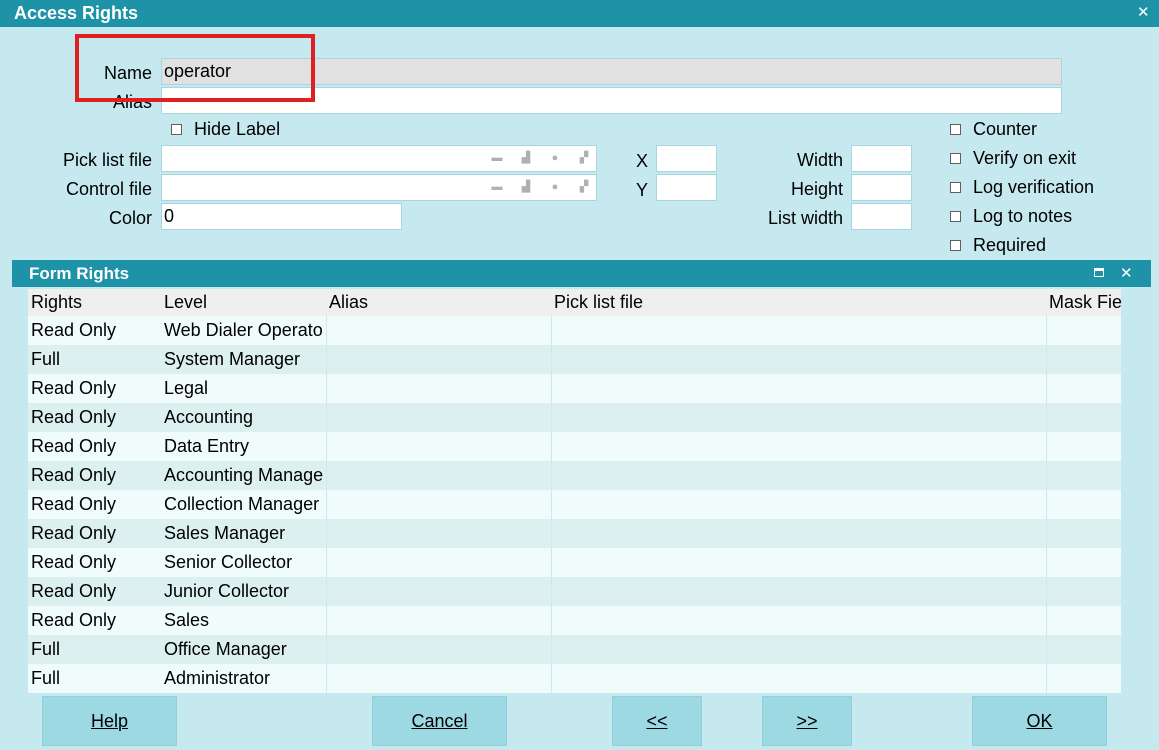 This screenshot has height=750, width=1159. What do you see at coordinates (798, 302) in the screenshot?
I see `column-header-pick-list-file: Pick list file` at bounding box center [798, 302].